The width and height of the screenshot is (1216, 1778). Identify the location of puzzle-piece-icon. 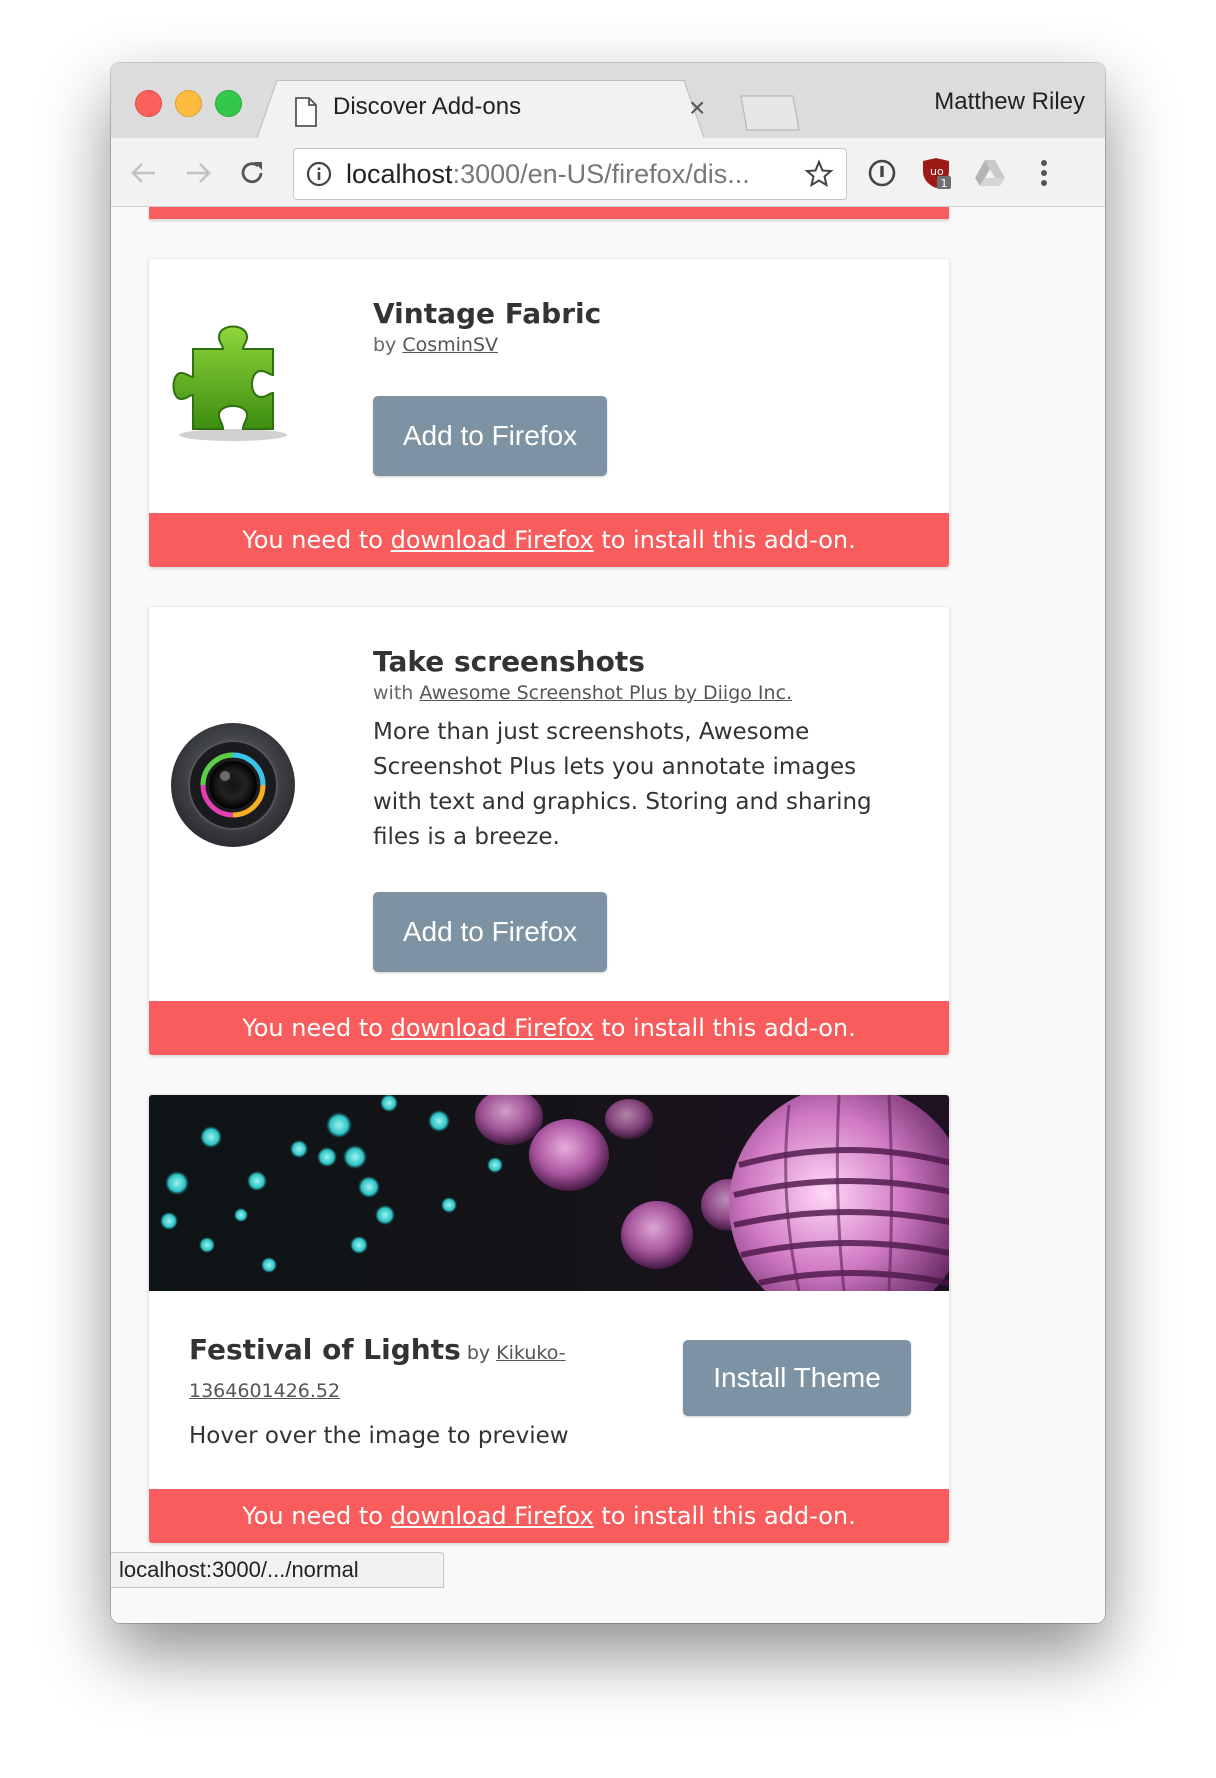
(229, 383).